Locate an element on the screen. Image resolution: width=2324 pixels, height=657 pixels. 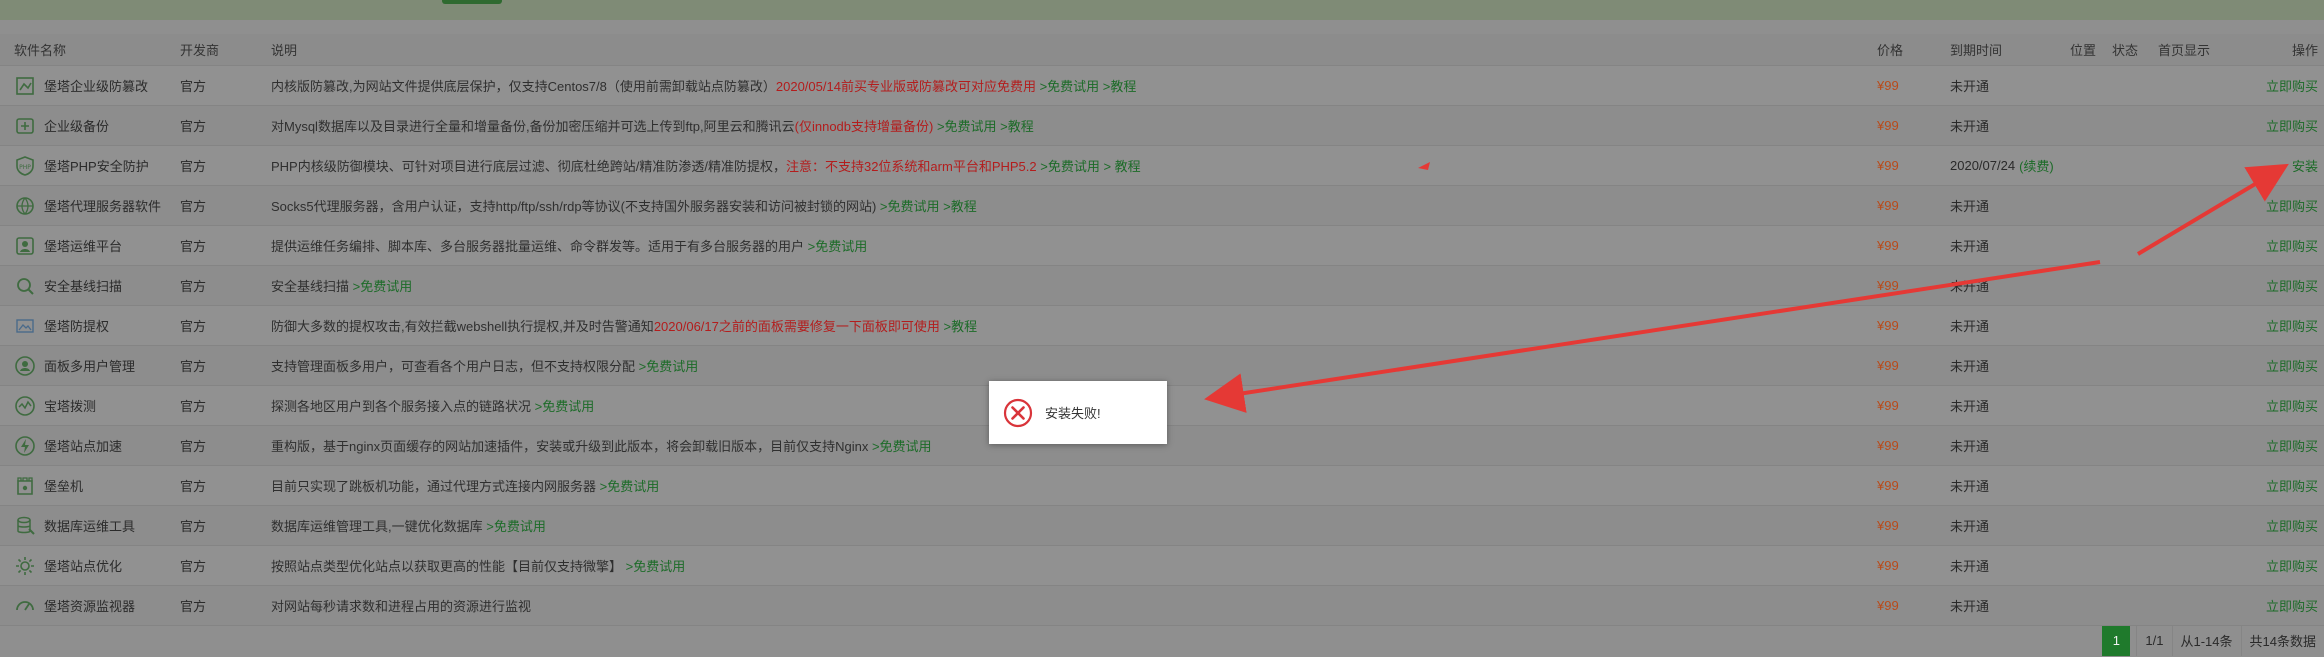
header-operation: 操作 is located at coordinates (2304, 50).